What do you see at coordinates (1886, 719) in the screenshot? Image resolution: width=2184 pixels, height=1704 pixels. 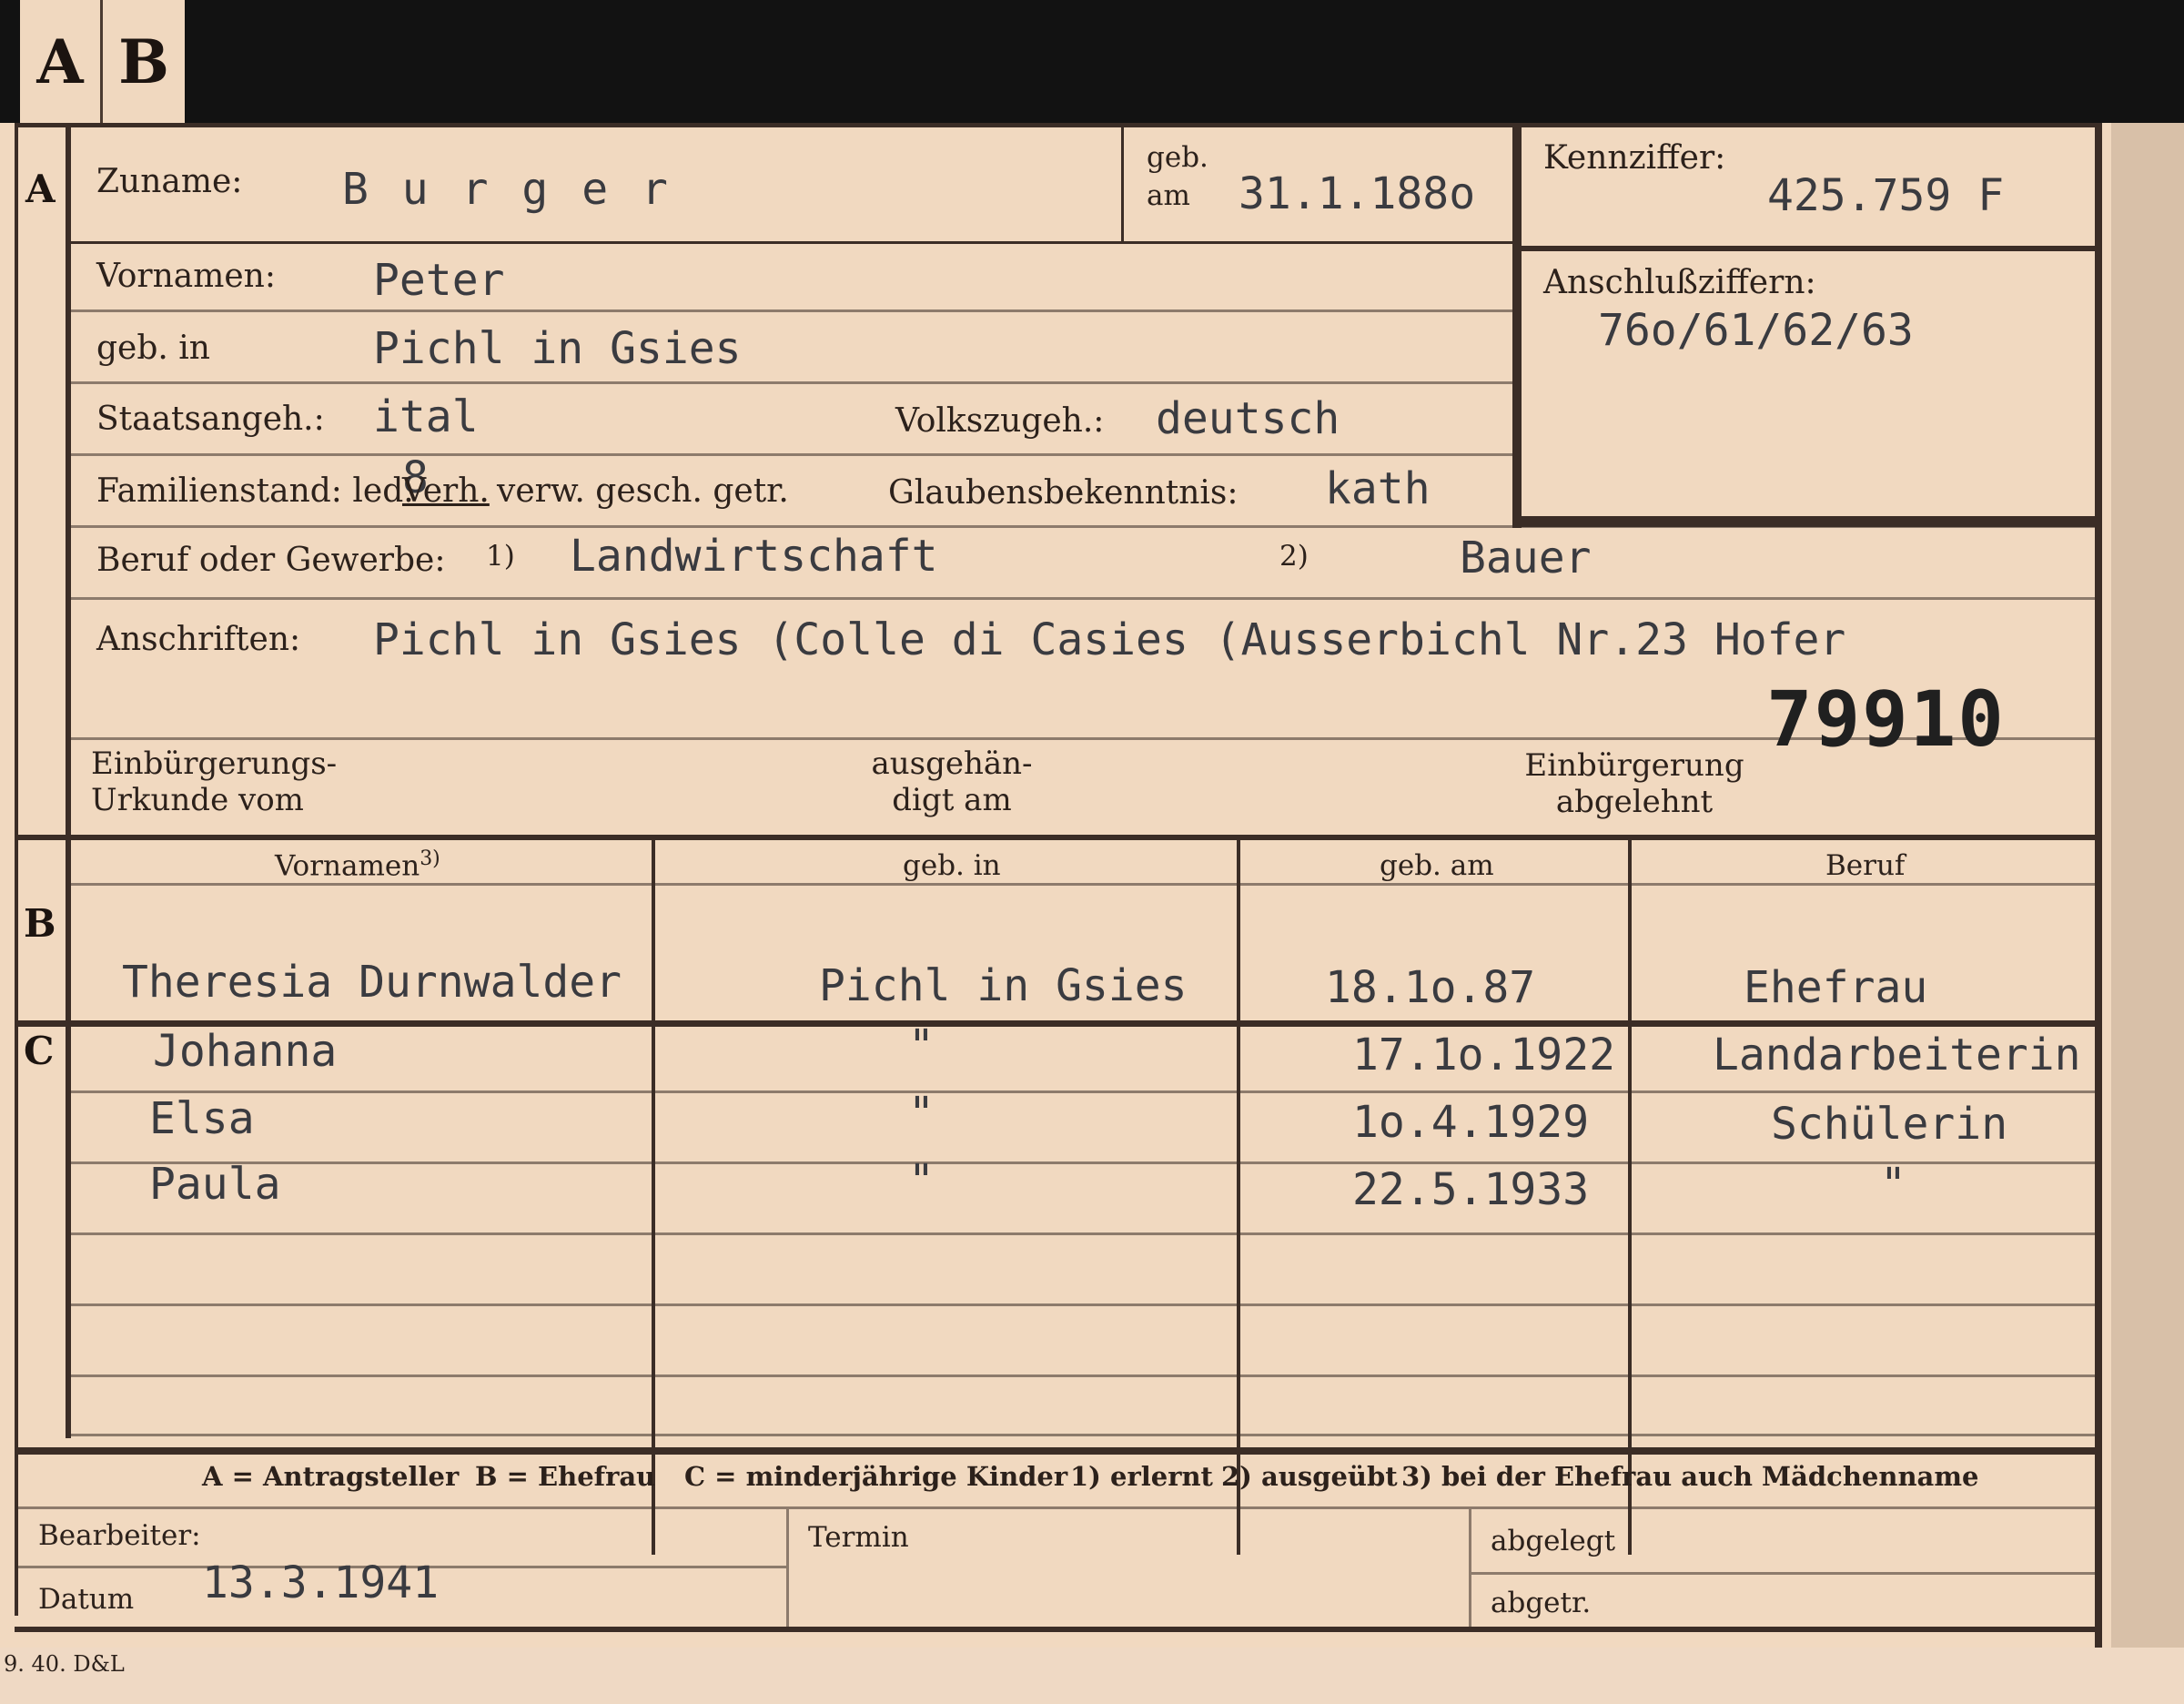 I see `stamped-number: 79910` at bounding box center [1886, 719].